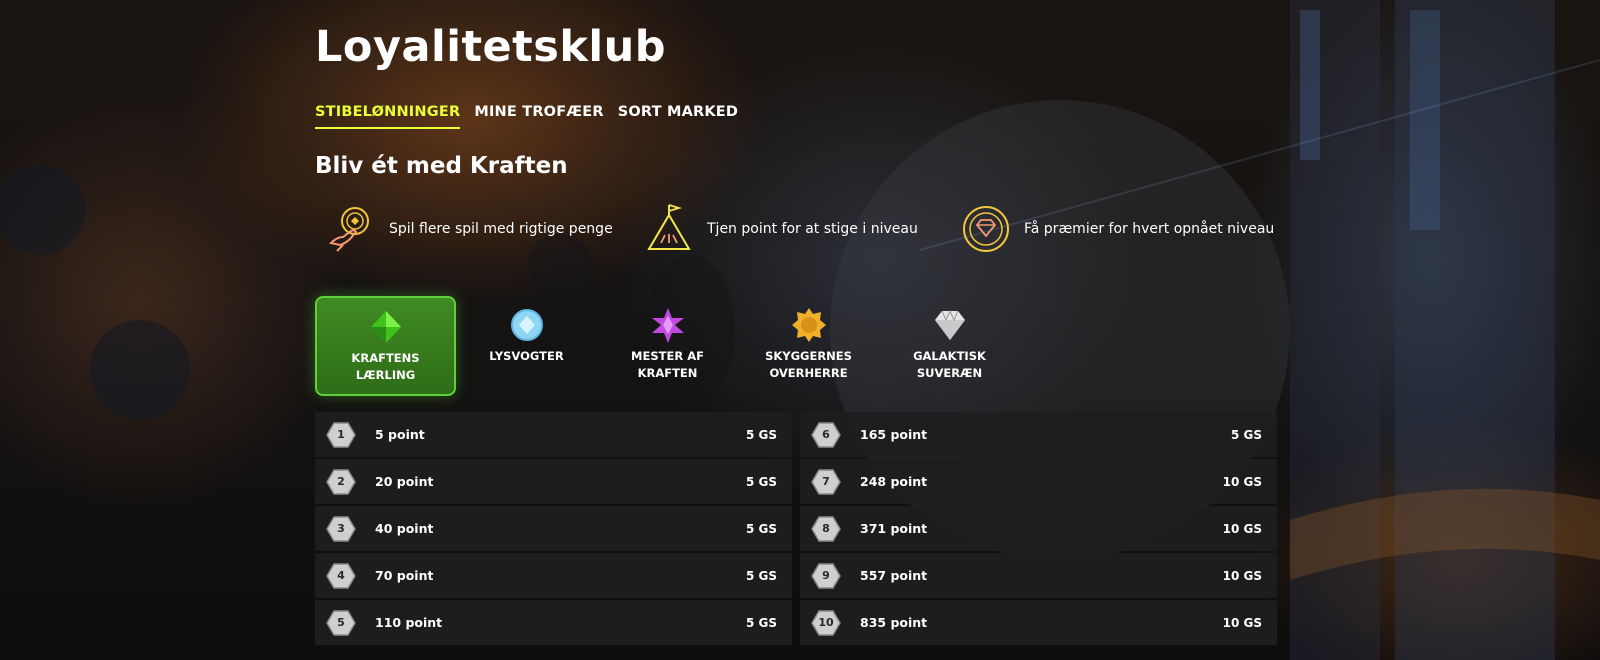 This screenshot has width=1600, height=660. Describe the element at coordinates (808, 373) in the screenshot. I see `tier-name-line2: OVERHERRE` at that location.